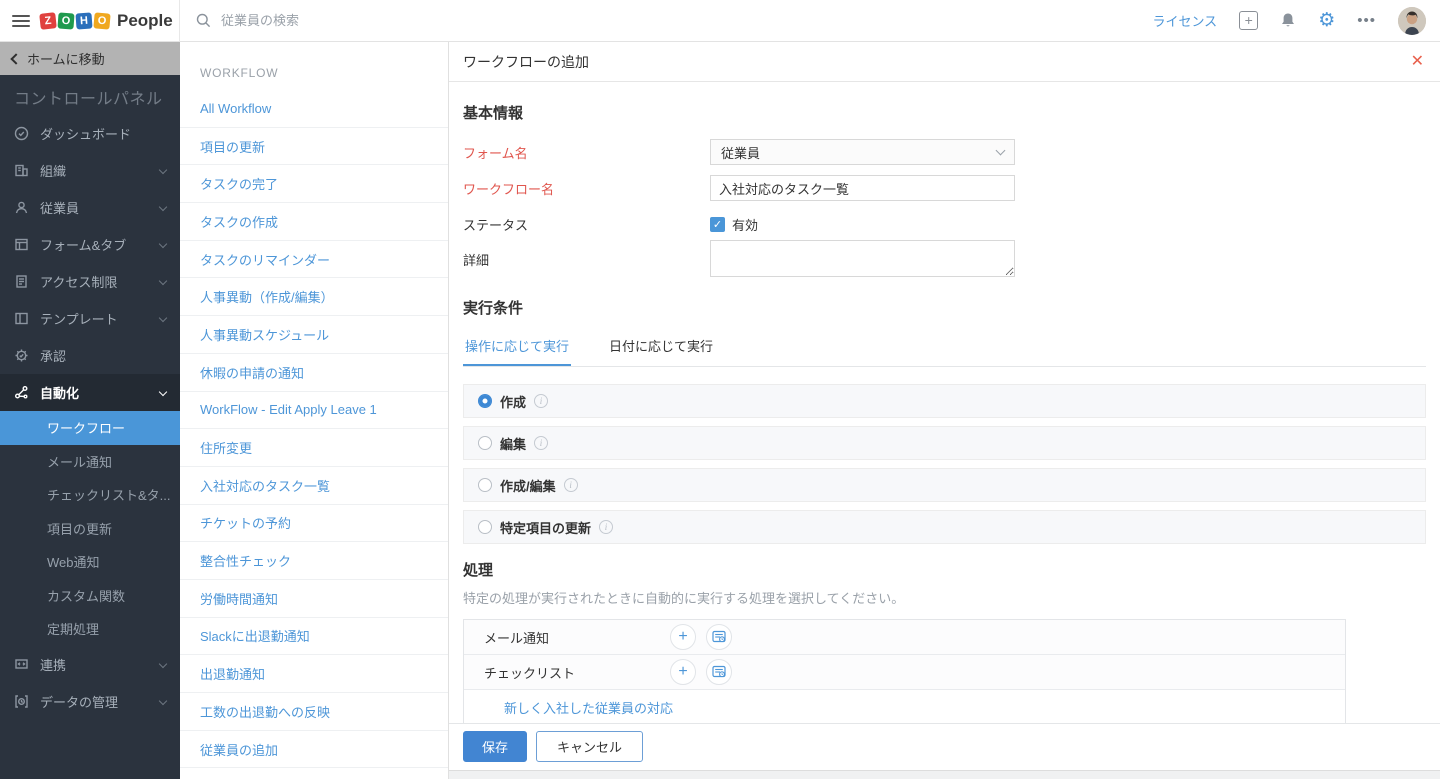 The image size is (1440, 779). Describe the element at coordinates (22, 208) in the screenshot. I see `person-icon` at that location.